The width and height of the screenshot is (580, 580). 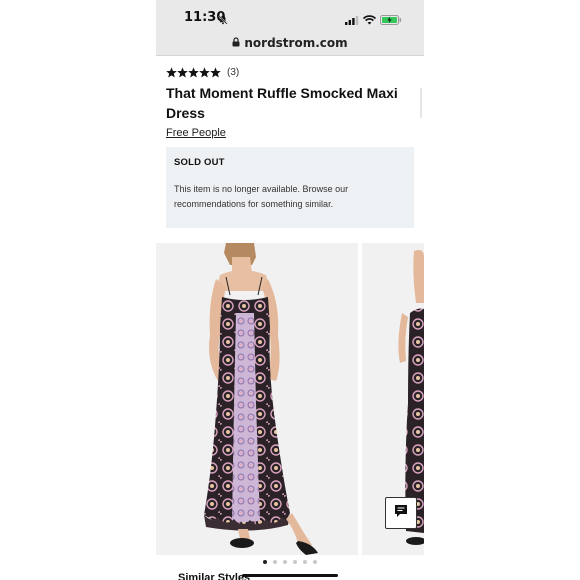 I want to click on product-title: That Moment Ruffle Smocked Maxi Dress, so click(x=282, y=103).